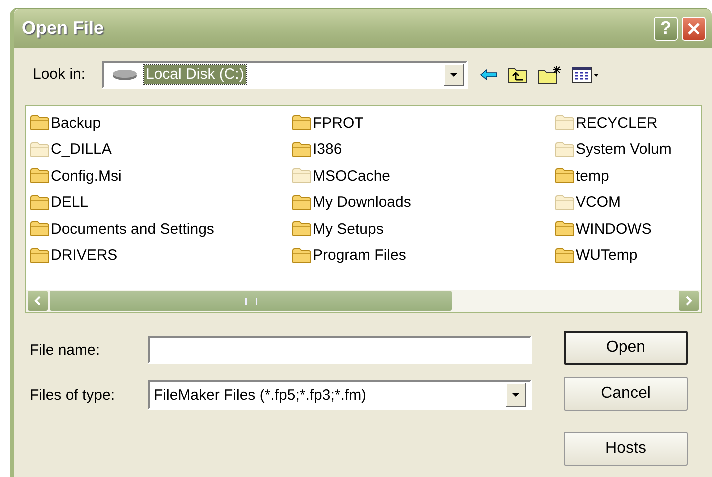  I want to click on folder-name: I386, so click(327, 149).